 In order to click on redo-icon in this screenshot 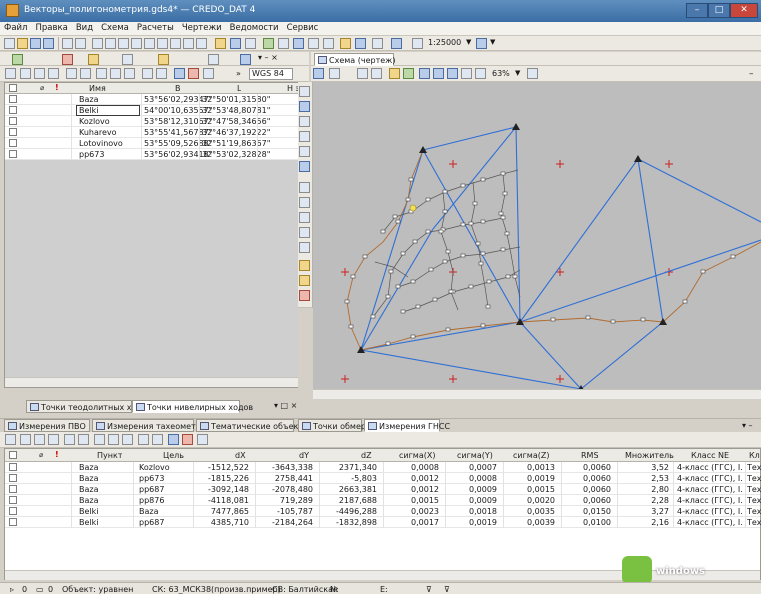, I will do `click(80, 43)`.